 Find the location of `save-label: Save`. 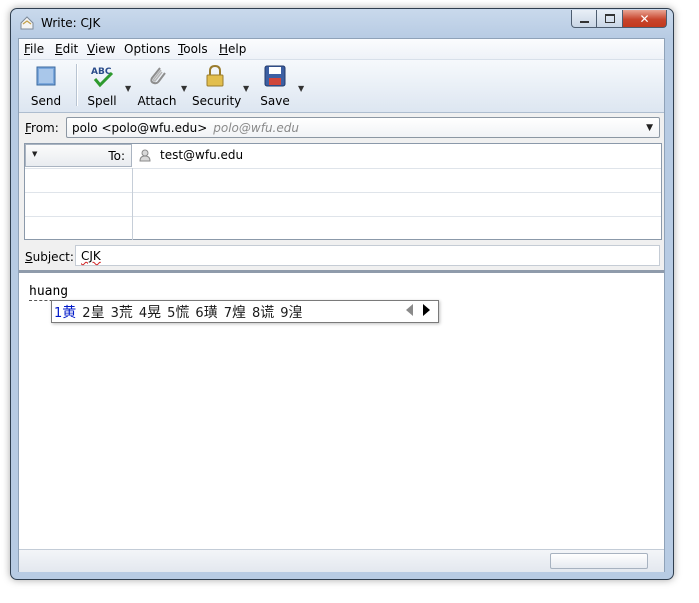

save-label: Save is located at coordinates (275, 101).